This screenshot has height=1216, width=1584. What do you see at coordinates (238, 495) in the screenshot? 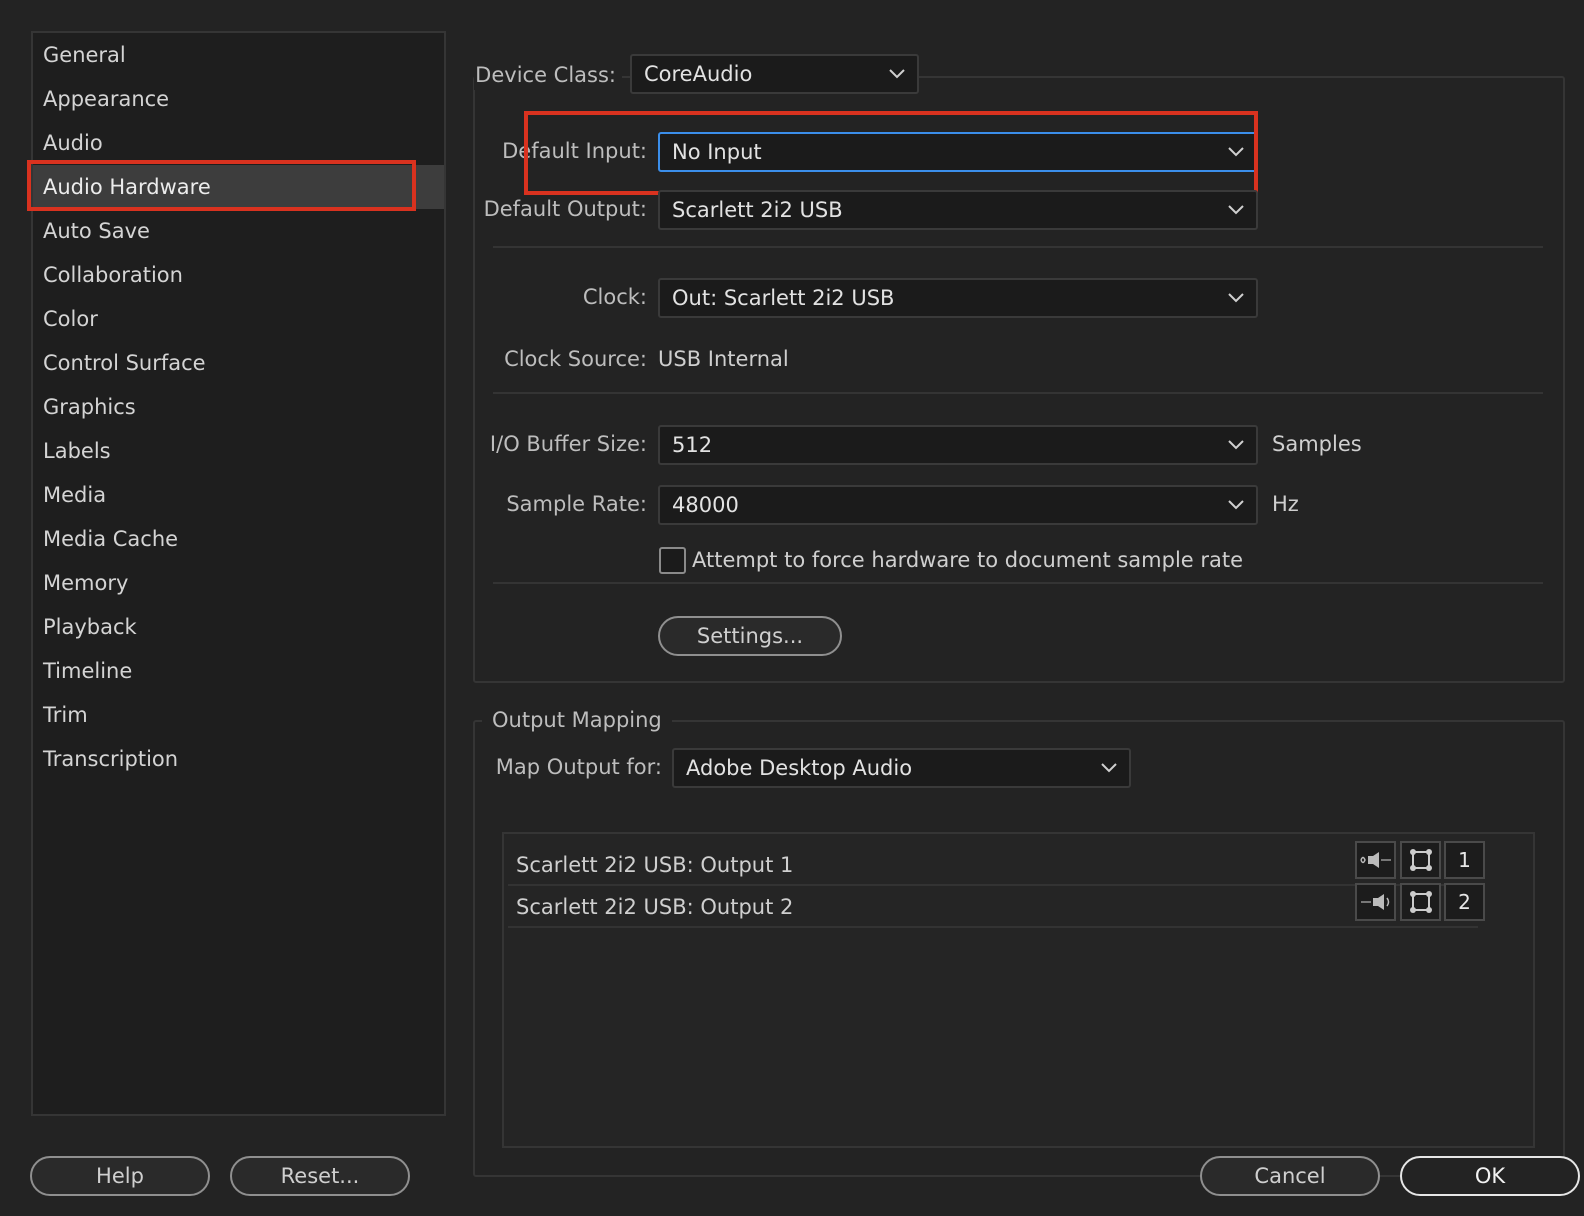
I see `sidebar-item-media: Media` at bounding box center [238, 495].